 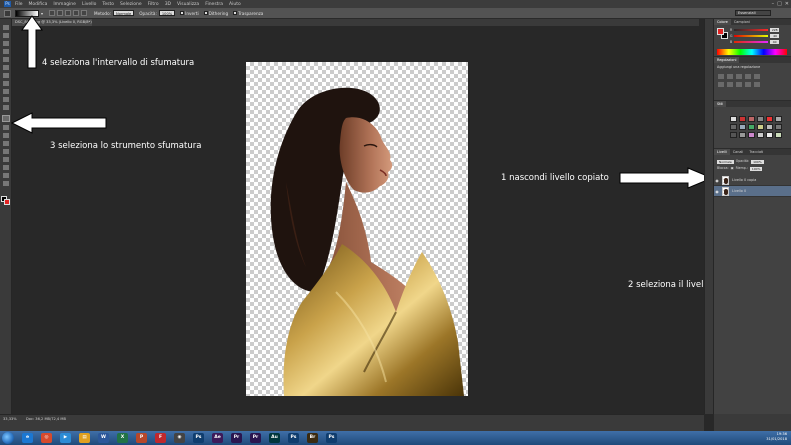 What do you see at coordinates (739, 76) in the screenshot?
I see `curves-icon` at bounding box center [739, 76].